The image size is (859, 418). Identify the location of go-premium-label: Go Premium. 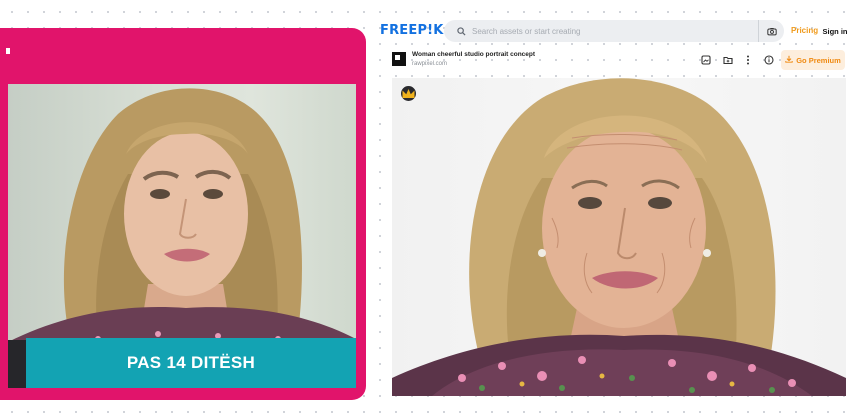
(818, 60).